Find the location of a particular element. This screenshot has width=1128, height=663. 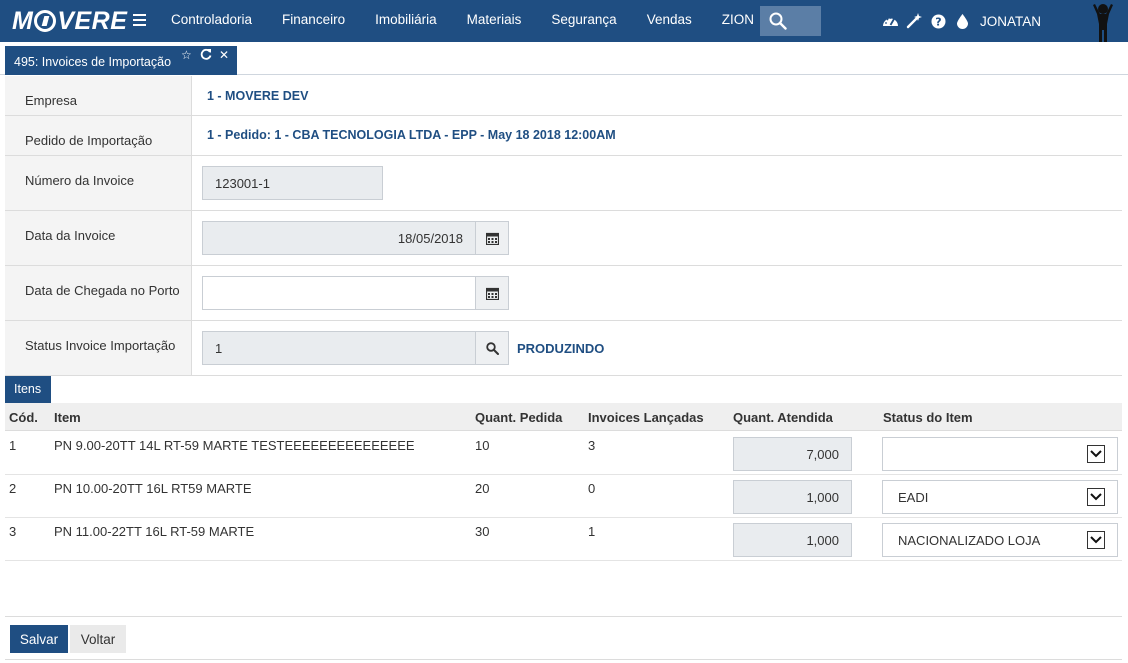

cell-cod: 1 is located at coordinates (13, 445).